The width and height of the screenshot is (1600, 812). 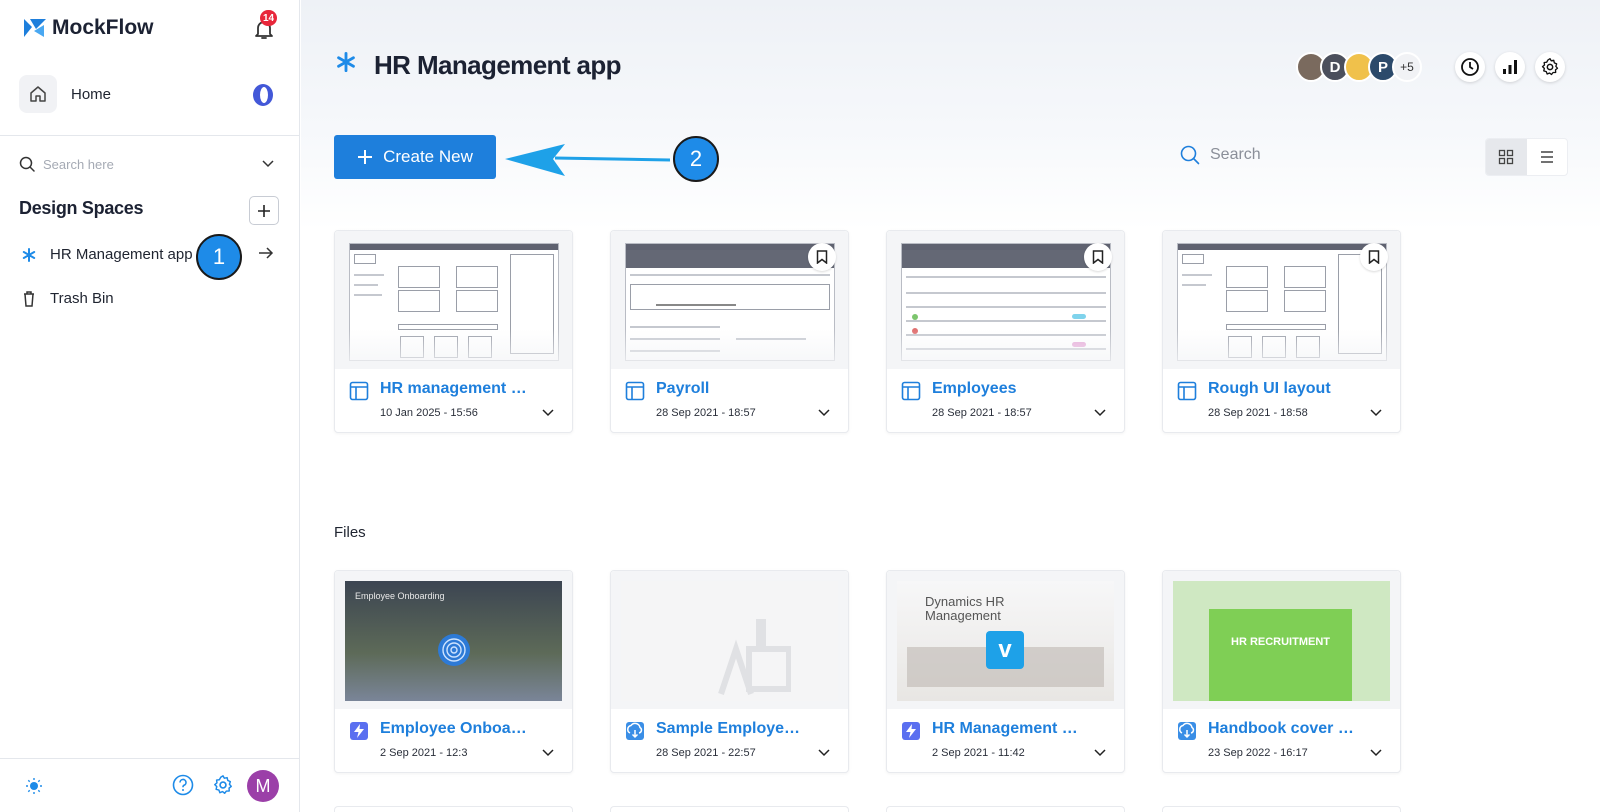 I want to click on image-thumbnail: HR RECRUITMENT, so click(x=1281, y=641).